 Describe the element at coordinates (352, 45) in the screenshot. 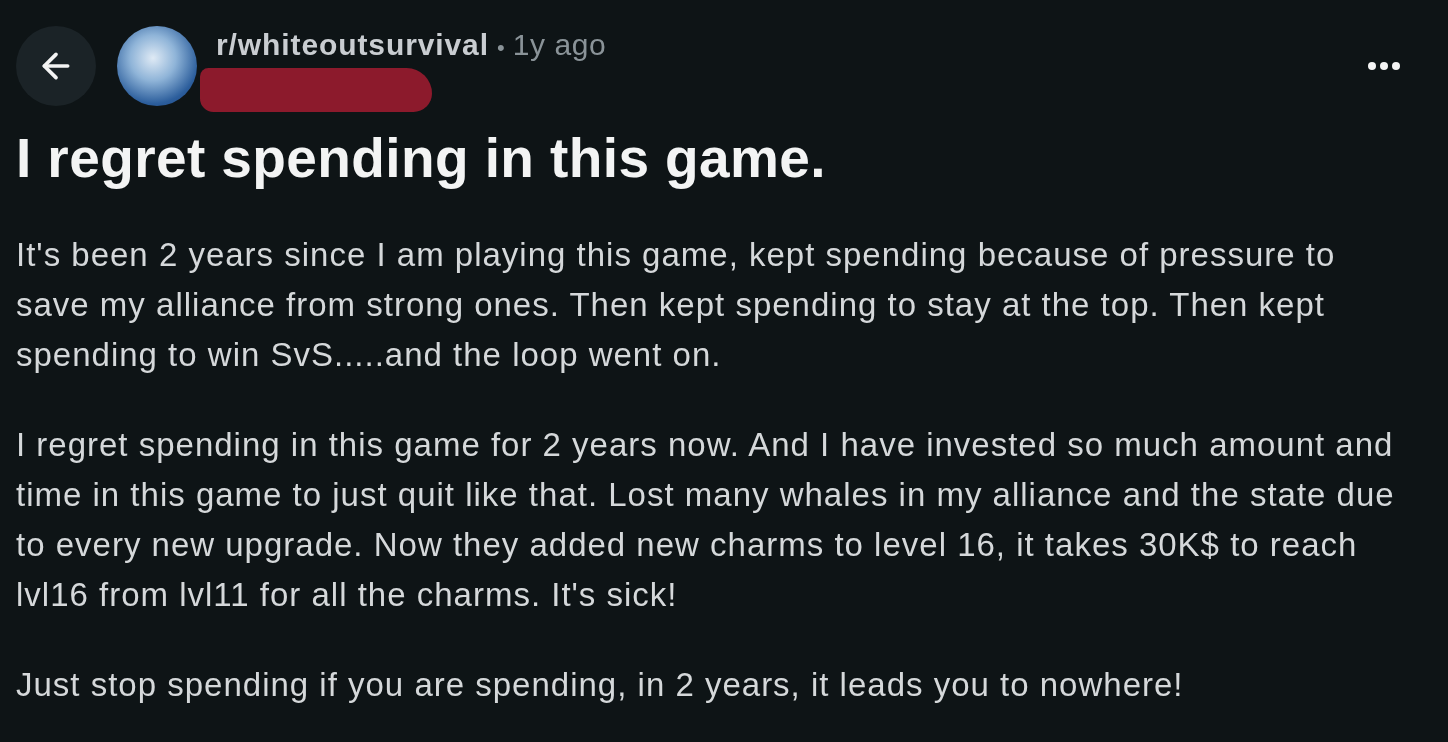

I see `subreddit-name-link: r/whiteoutsurvival` at that location.